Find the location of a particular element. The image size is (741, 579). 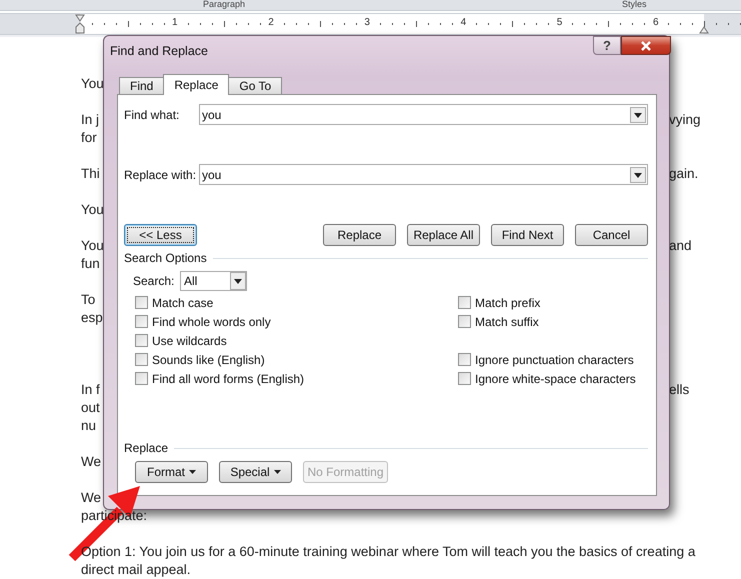

tab: Find is located at coordinates (141, 85).